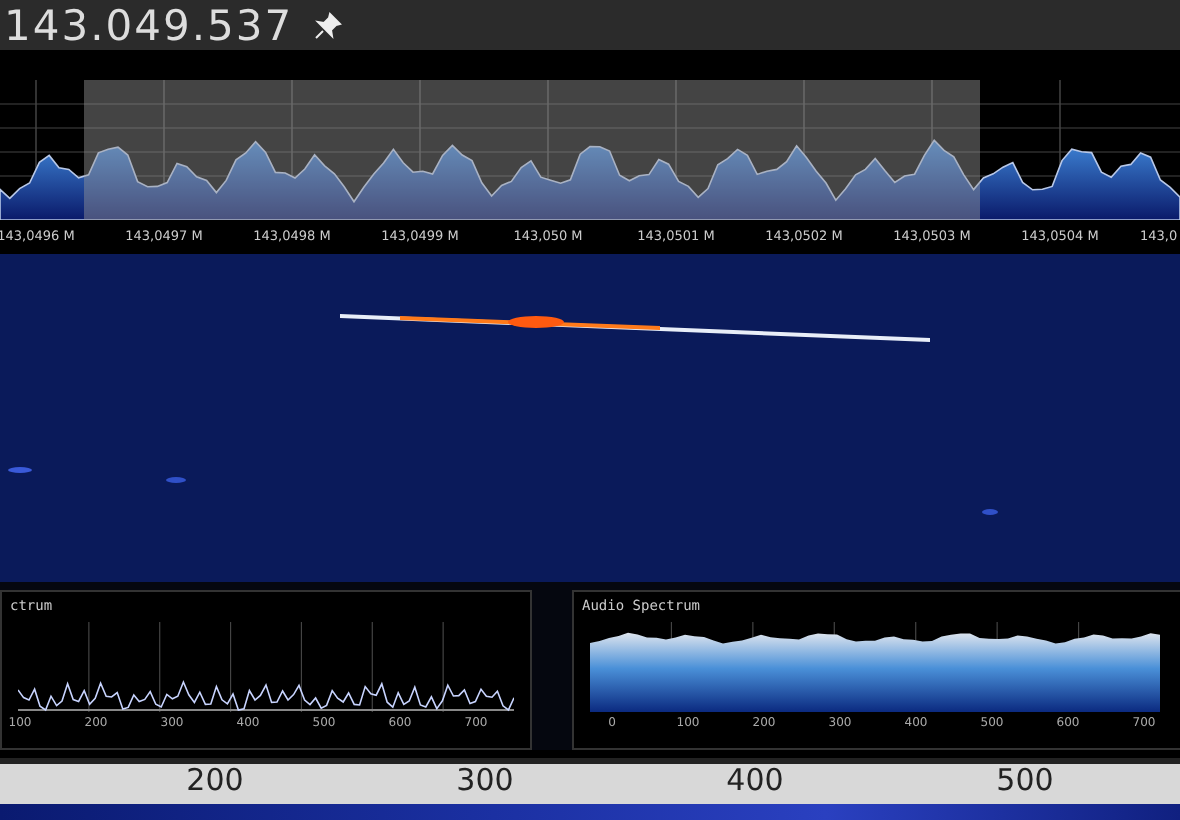 Image resolution: width=1180 pixels, height=820 pixels. I want to click on scale-label: 500, so click(1025, 783).